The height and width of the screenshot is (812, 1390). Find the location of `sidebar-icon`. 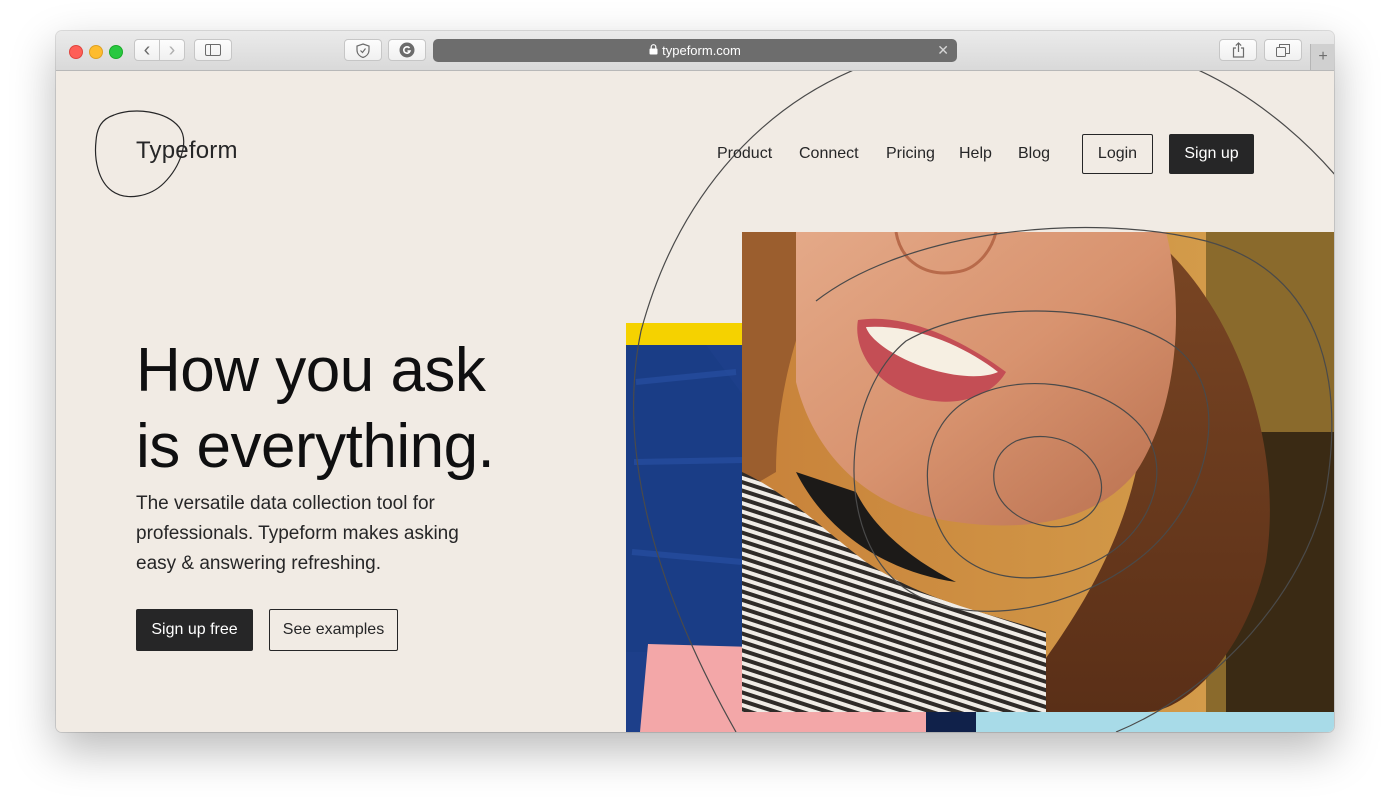

sidebar-icon is located at coordinates (213, 50).